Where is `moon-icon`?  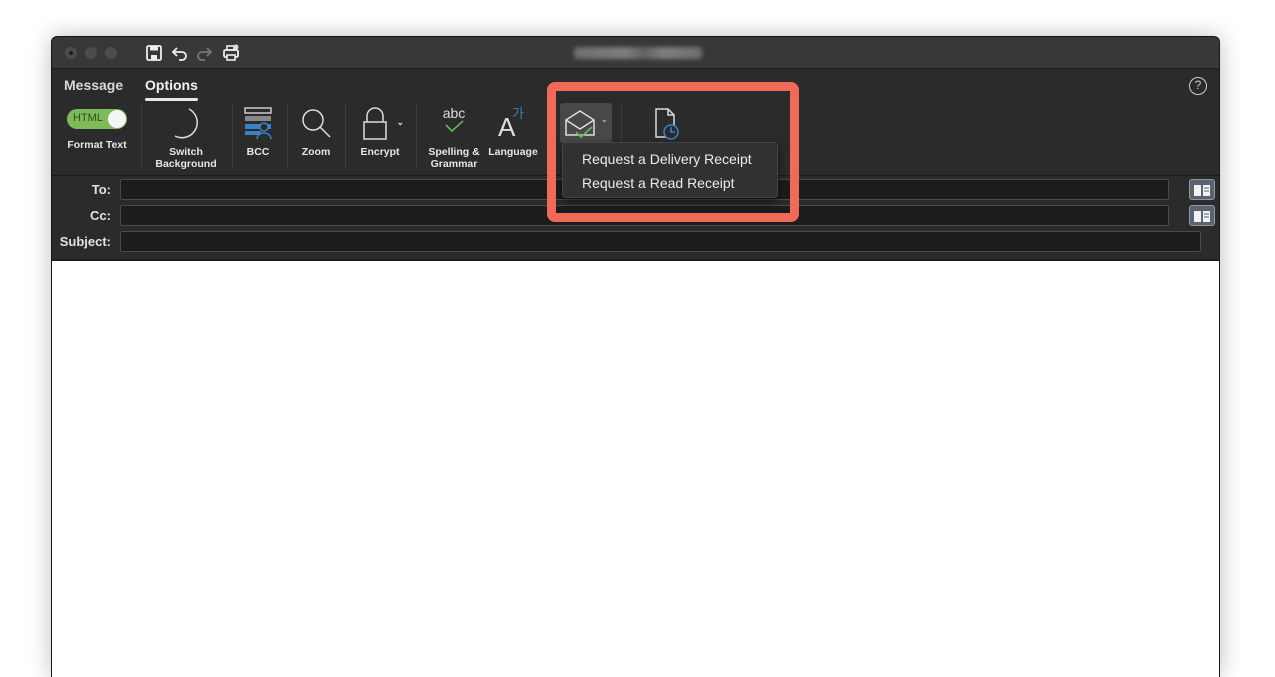
moon-icon is located at coordinates (186, 123).